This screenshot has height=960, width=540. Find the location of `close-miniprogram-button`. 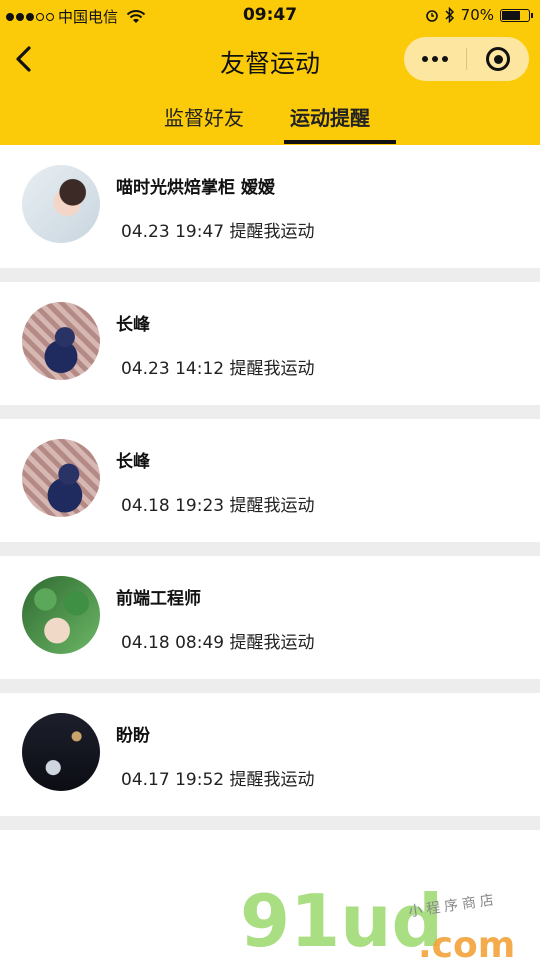

close-miniprogram-button is located at coordinates (498, 59).